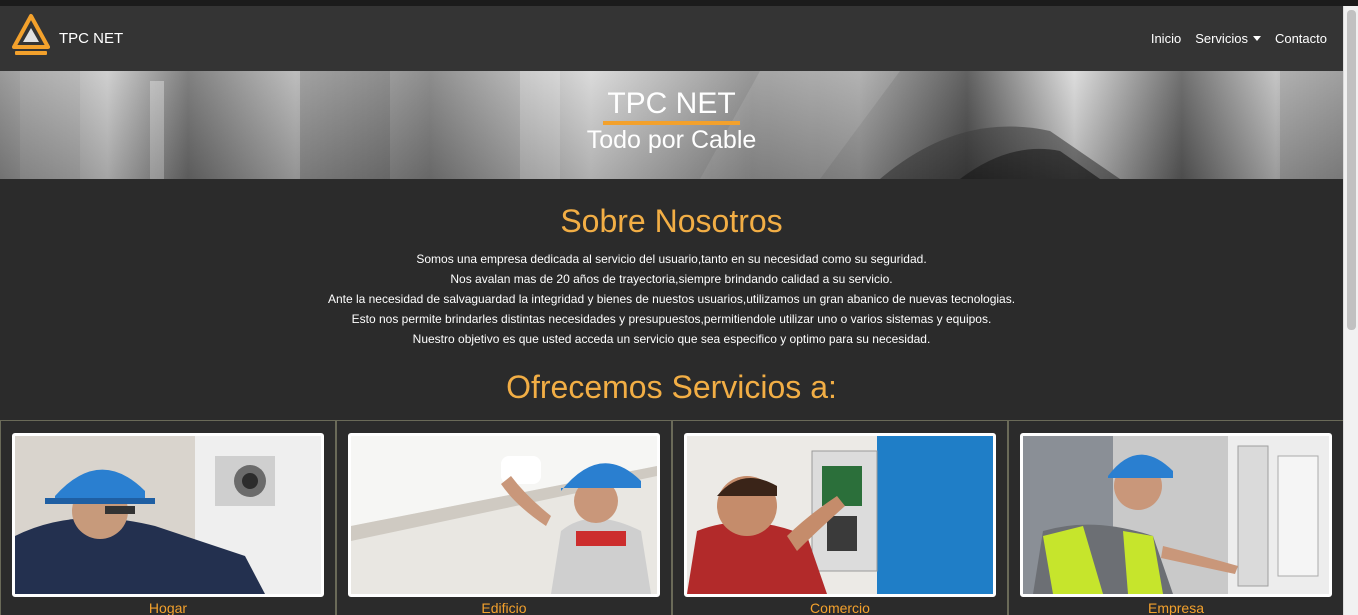 The width and height of the screenshot is (1358, 615). What do you see at coordinates (504, 607) in the screenshot?
I see `service-label-edificio: Edificio` at bounding box center [504, 607].